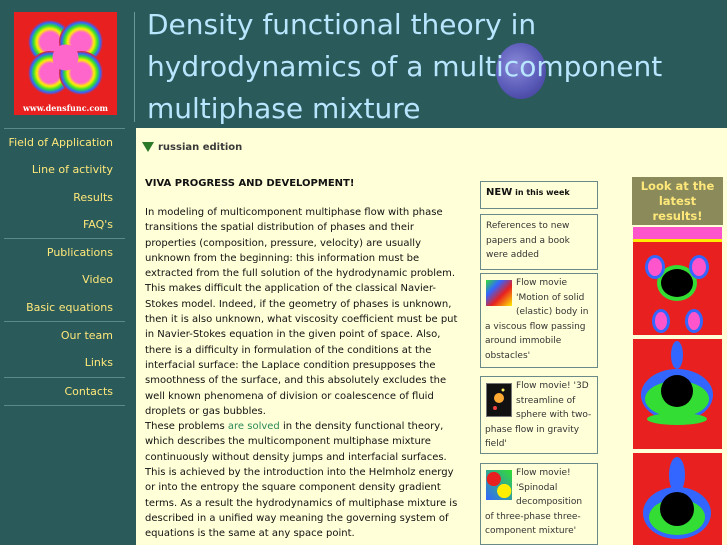 The height and width of the screenshot is (545, 727). What do you see at coordinates (148, 147) in the screenshot?
I see `triangle-down-icon` at bounding box center [148, 147].